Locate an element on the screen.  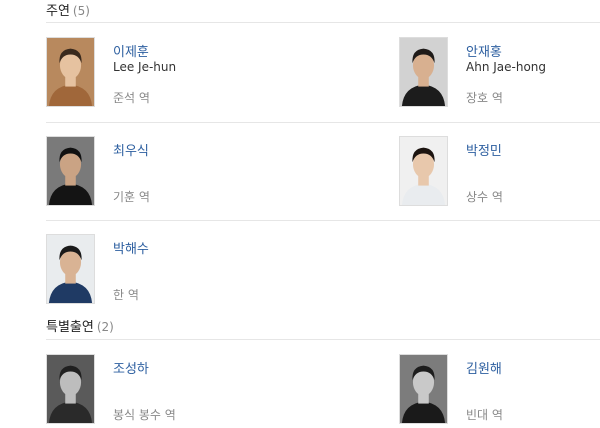
cast-item: 박해수 한 역 is located at coordinates (171, 270).